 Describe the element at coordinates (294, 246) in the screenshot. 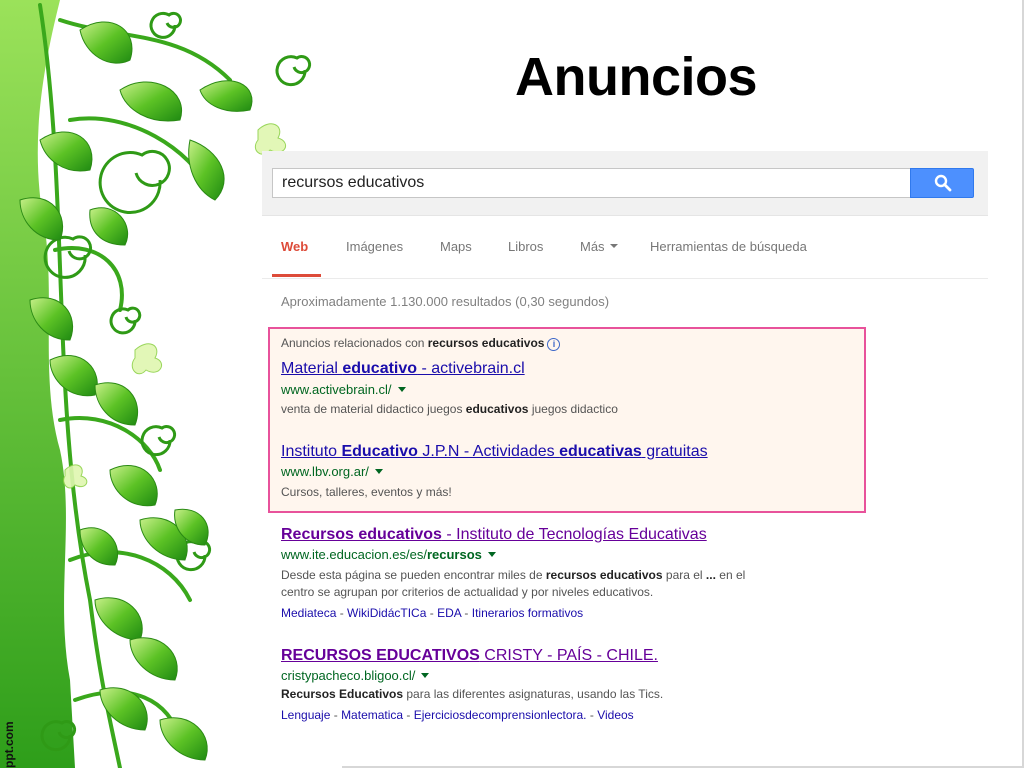

I see `tab-web: Web` at that location.